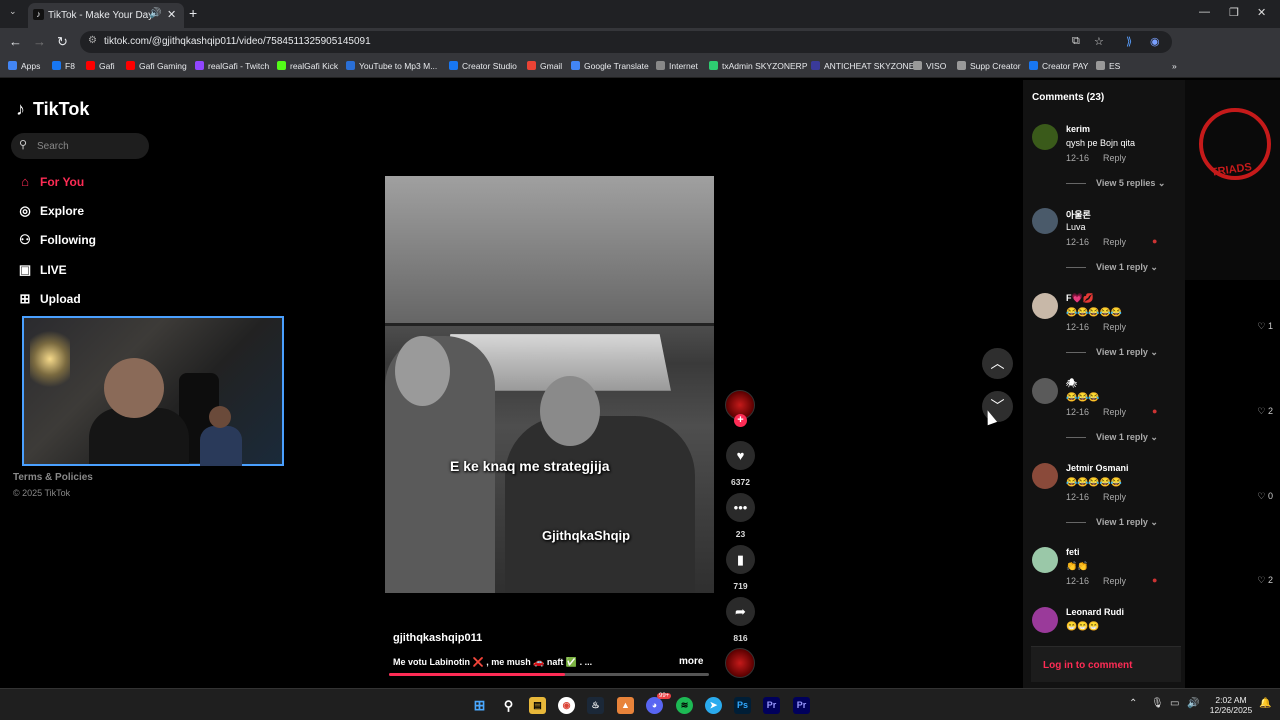 This screenshot has width=1280, height=720. What do you see at coordinates (595, 705) in the screenshot?
I see `steam-icon: ♨` at bounding box center [595, 705].